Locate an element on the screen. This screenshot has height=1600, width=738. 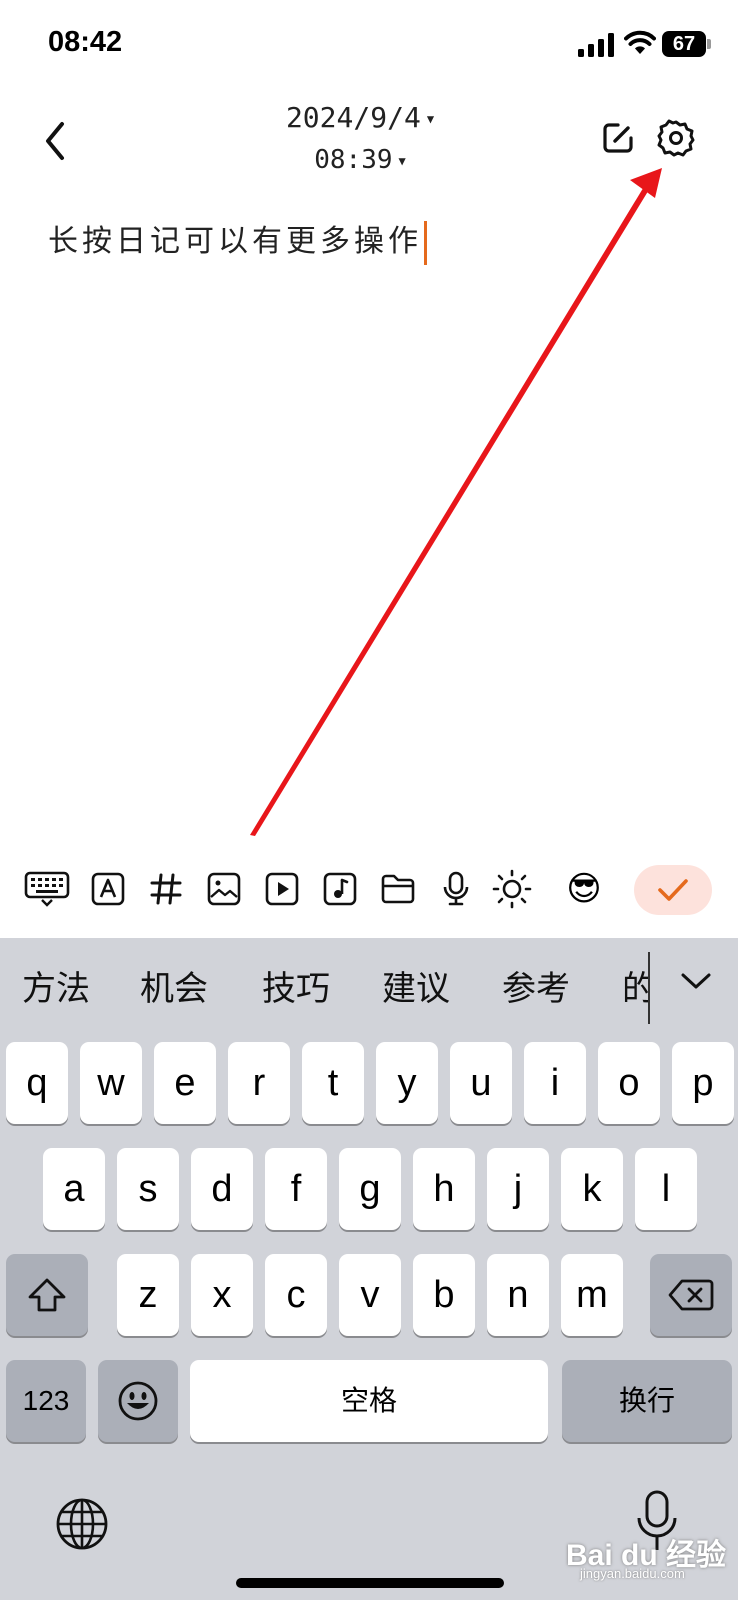
candidate-1: 方法 is located at coordinates (56, 989).